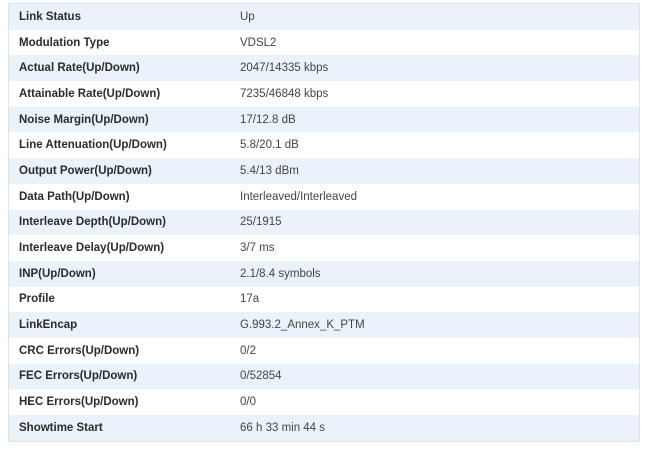 The width and height of the screenshot is (648, 450). What do you see at coordinates (434, 350) in the screenshot?
I see `crc-errors-value: 0/2` at bounding box center [434, 350].